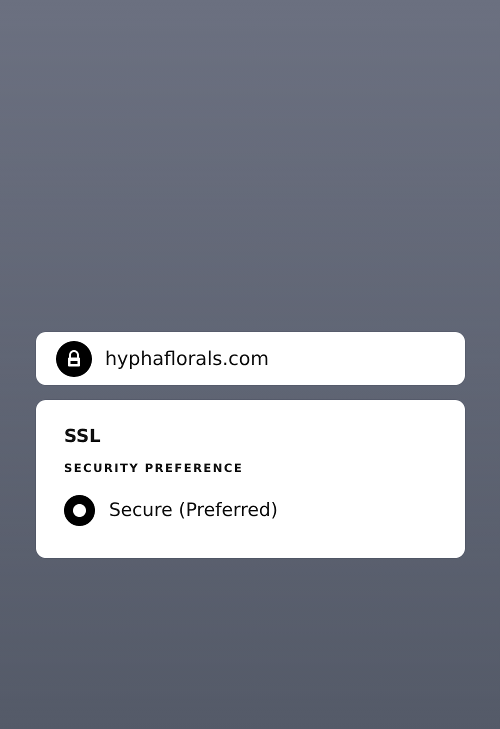 The height and width of the screenshot is (729, 500). What do you see at coordinates (82, 436) in the screenshot?
I see `panel-title: SSL` at bounding box center [82, 436].